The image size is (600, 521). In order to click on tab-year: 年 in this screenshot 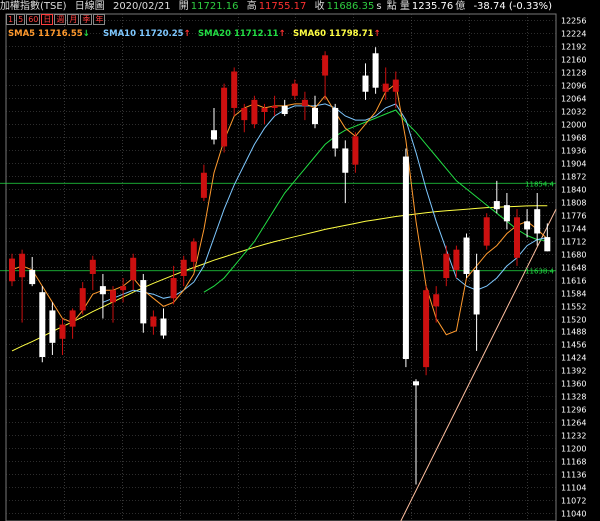, I will do `click(99, 19)`.